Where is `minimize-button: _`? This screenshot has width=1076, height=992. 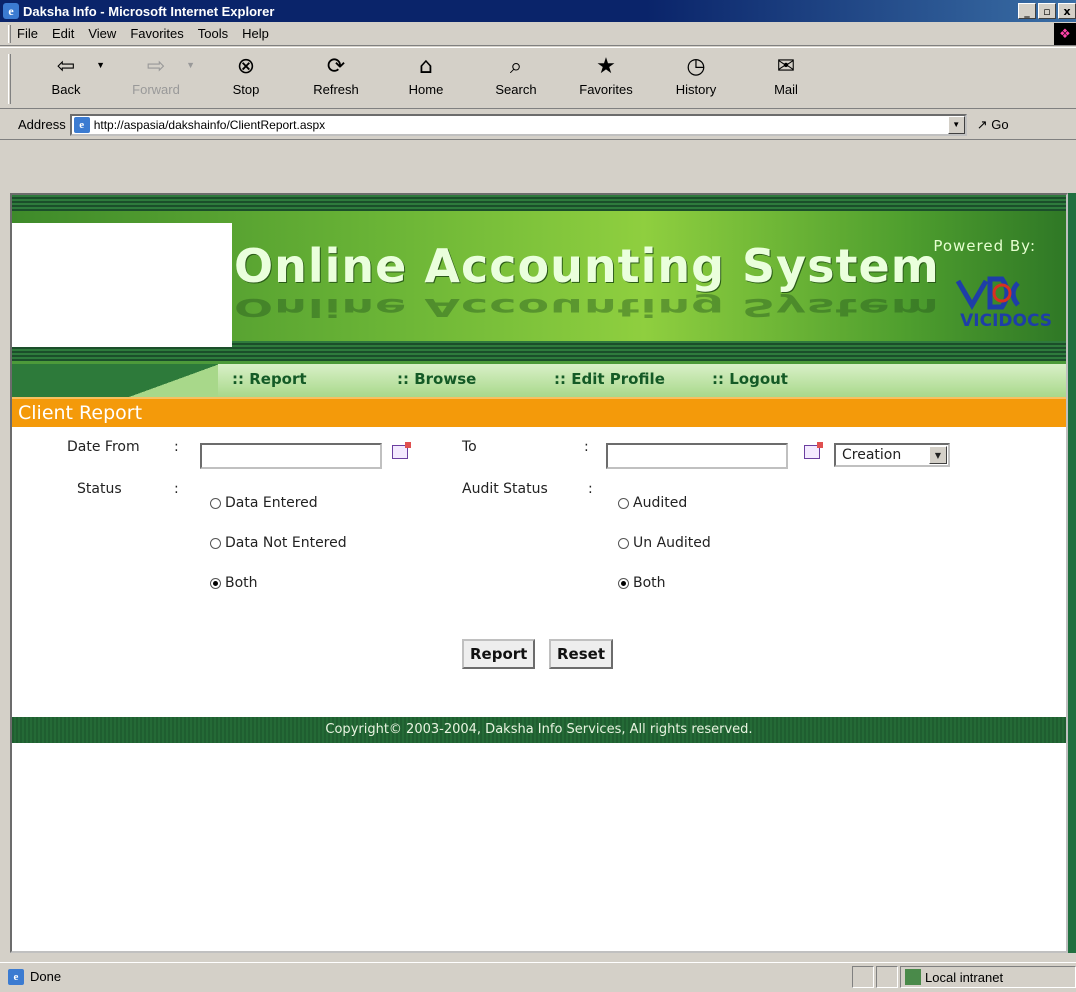
minimize-button: _ is located at coordinates (1027, 11).